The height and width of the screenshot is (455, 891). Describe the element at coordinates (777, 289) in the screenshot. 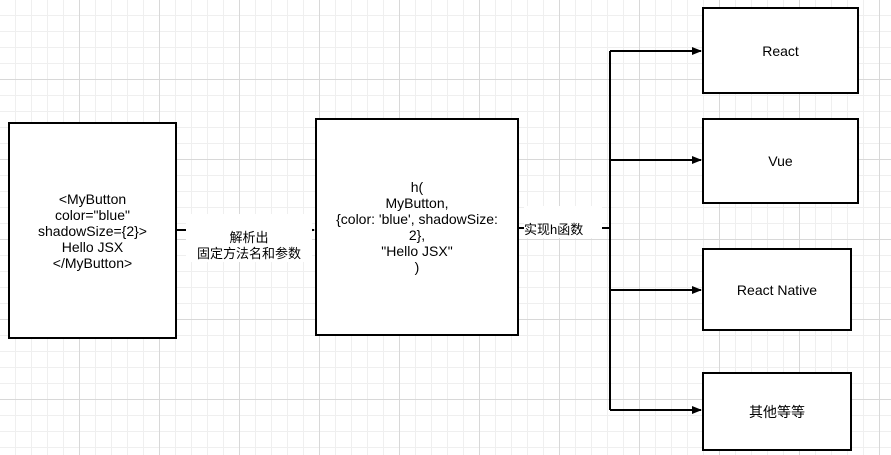

I see `react-native-node: React Native` at that location.